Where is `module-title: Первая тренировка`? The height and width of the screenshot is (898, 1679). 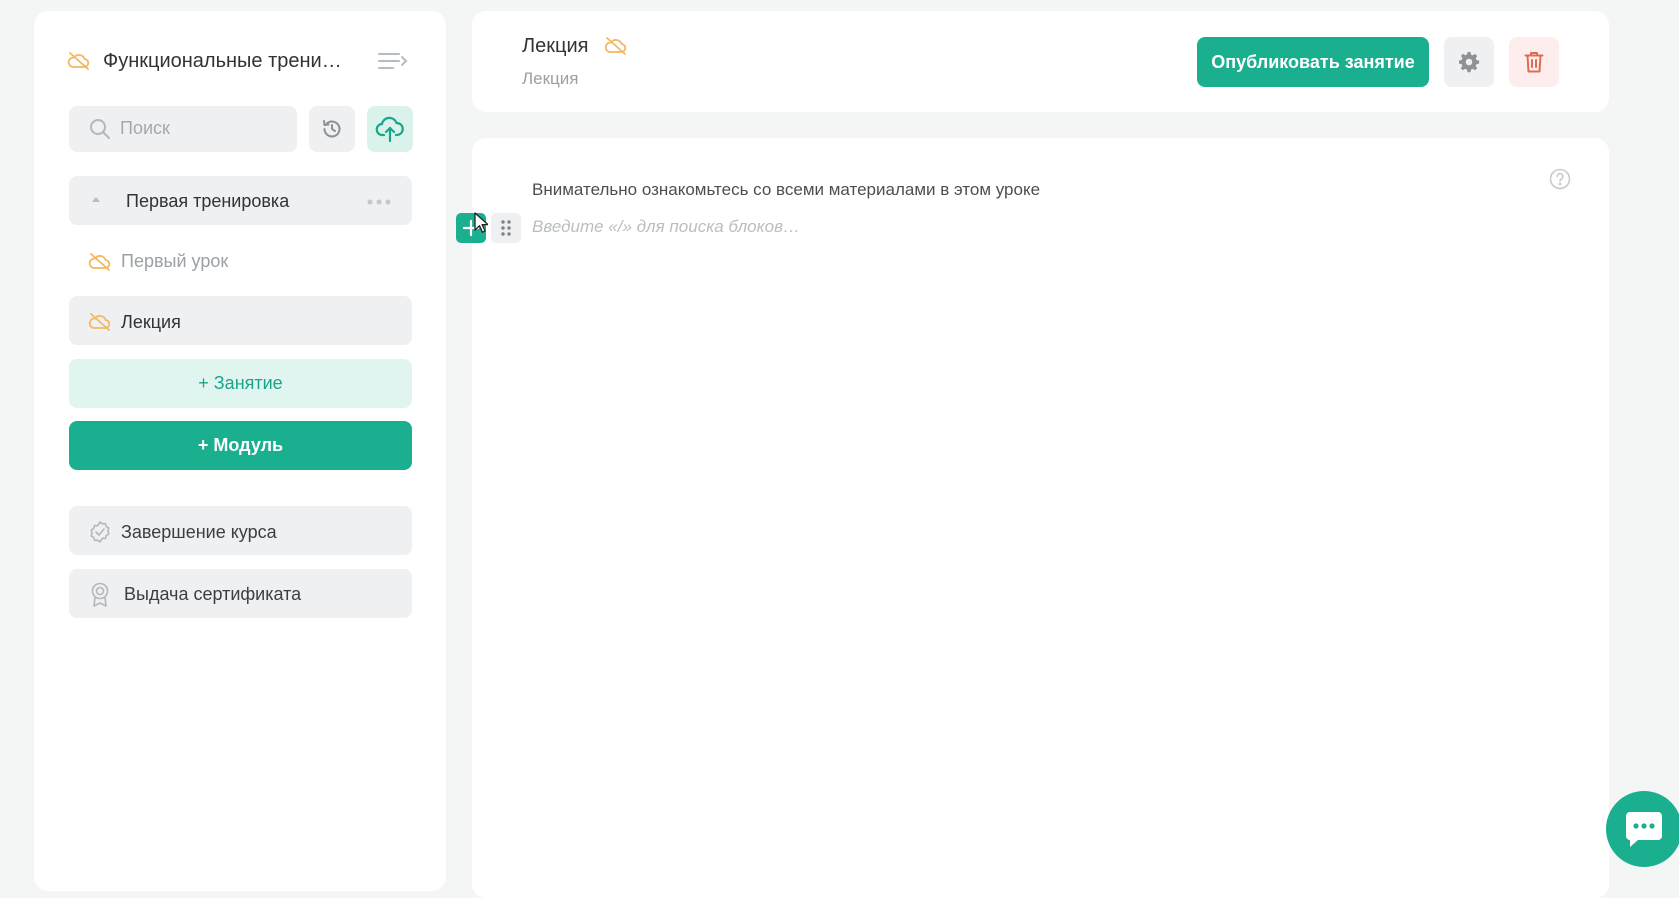 module-title: Первая тренировка is located at coordinates (208, 201).